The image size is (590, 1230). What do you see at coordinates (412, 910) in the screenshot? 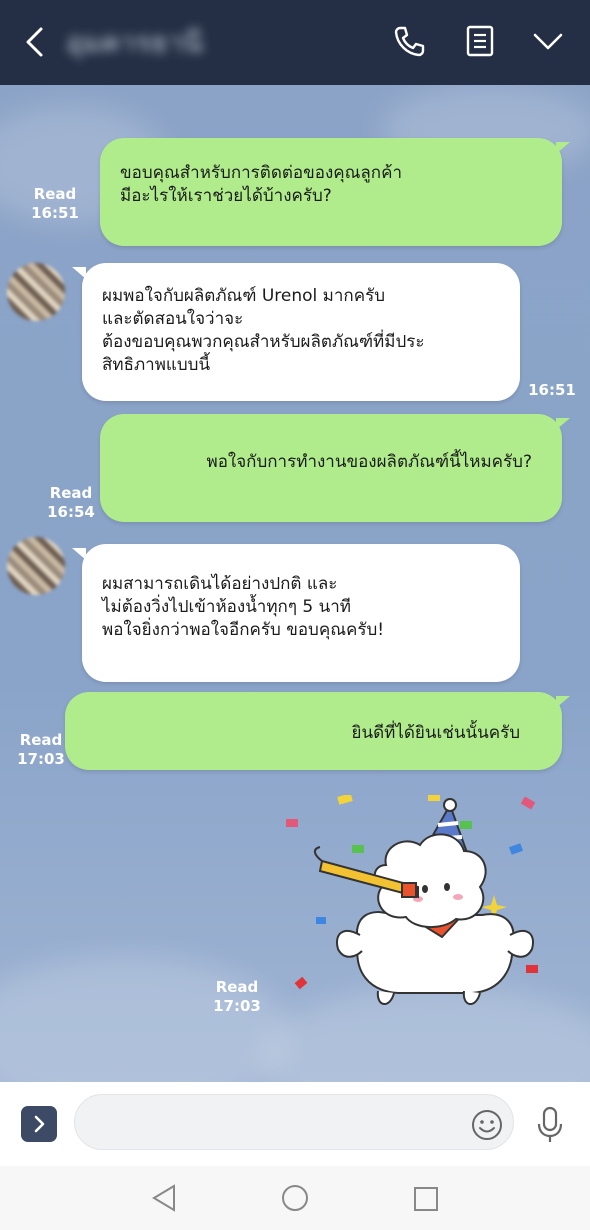
I see `party-sheep-sticker` at bounding box center [412, 910].